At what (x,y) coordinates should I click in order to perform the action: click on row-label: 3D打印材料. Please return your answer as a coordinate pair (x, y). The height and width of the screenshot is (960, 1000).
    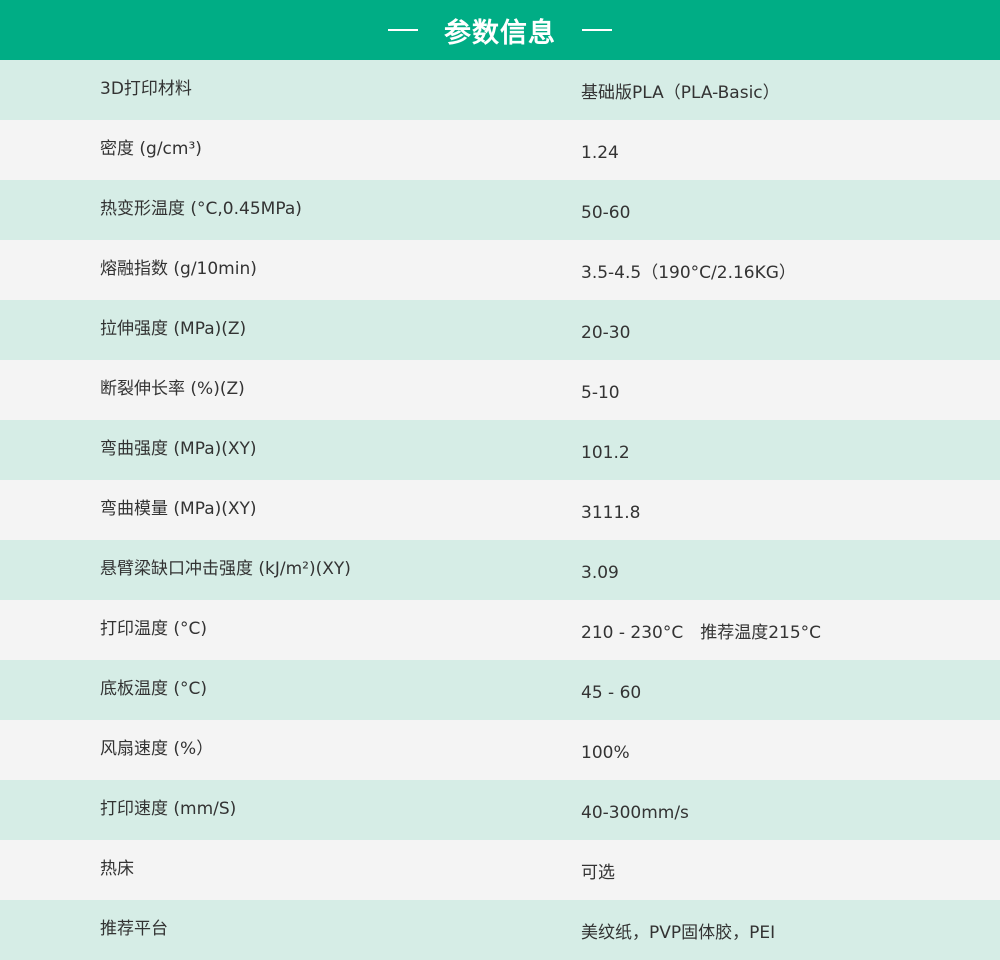
    Looking at the image, I should click on (146, 89).